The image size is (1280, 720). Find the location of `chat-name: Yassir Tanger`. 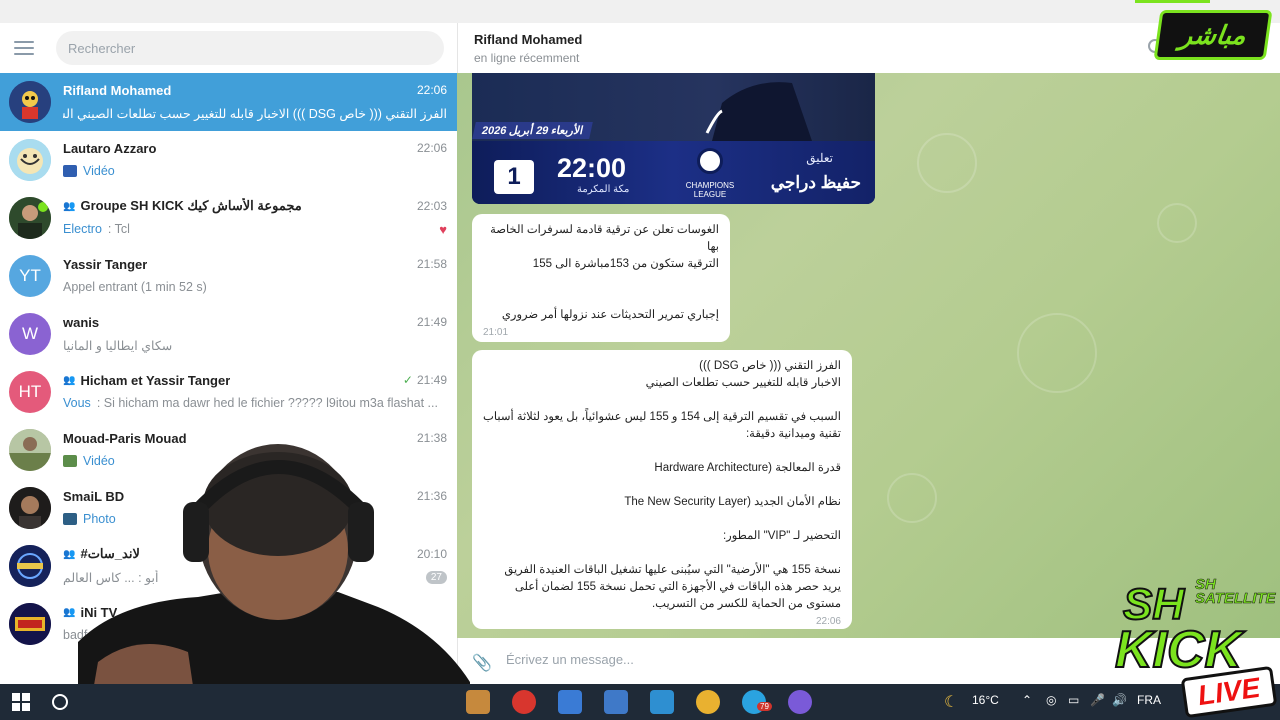

chat-name: Yassir Tanger is located at coordinates (105, 264).